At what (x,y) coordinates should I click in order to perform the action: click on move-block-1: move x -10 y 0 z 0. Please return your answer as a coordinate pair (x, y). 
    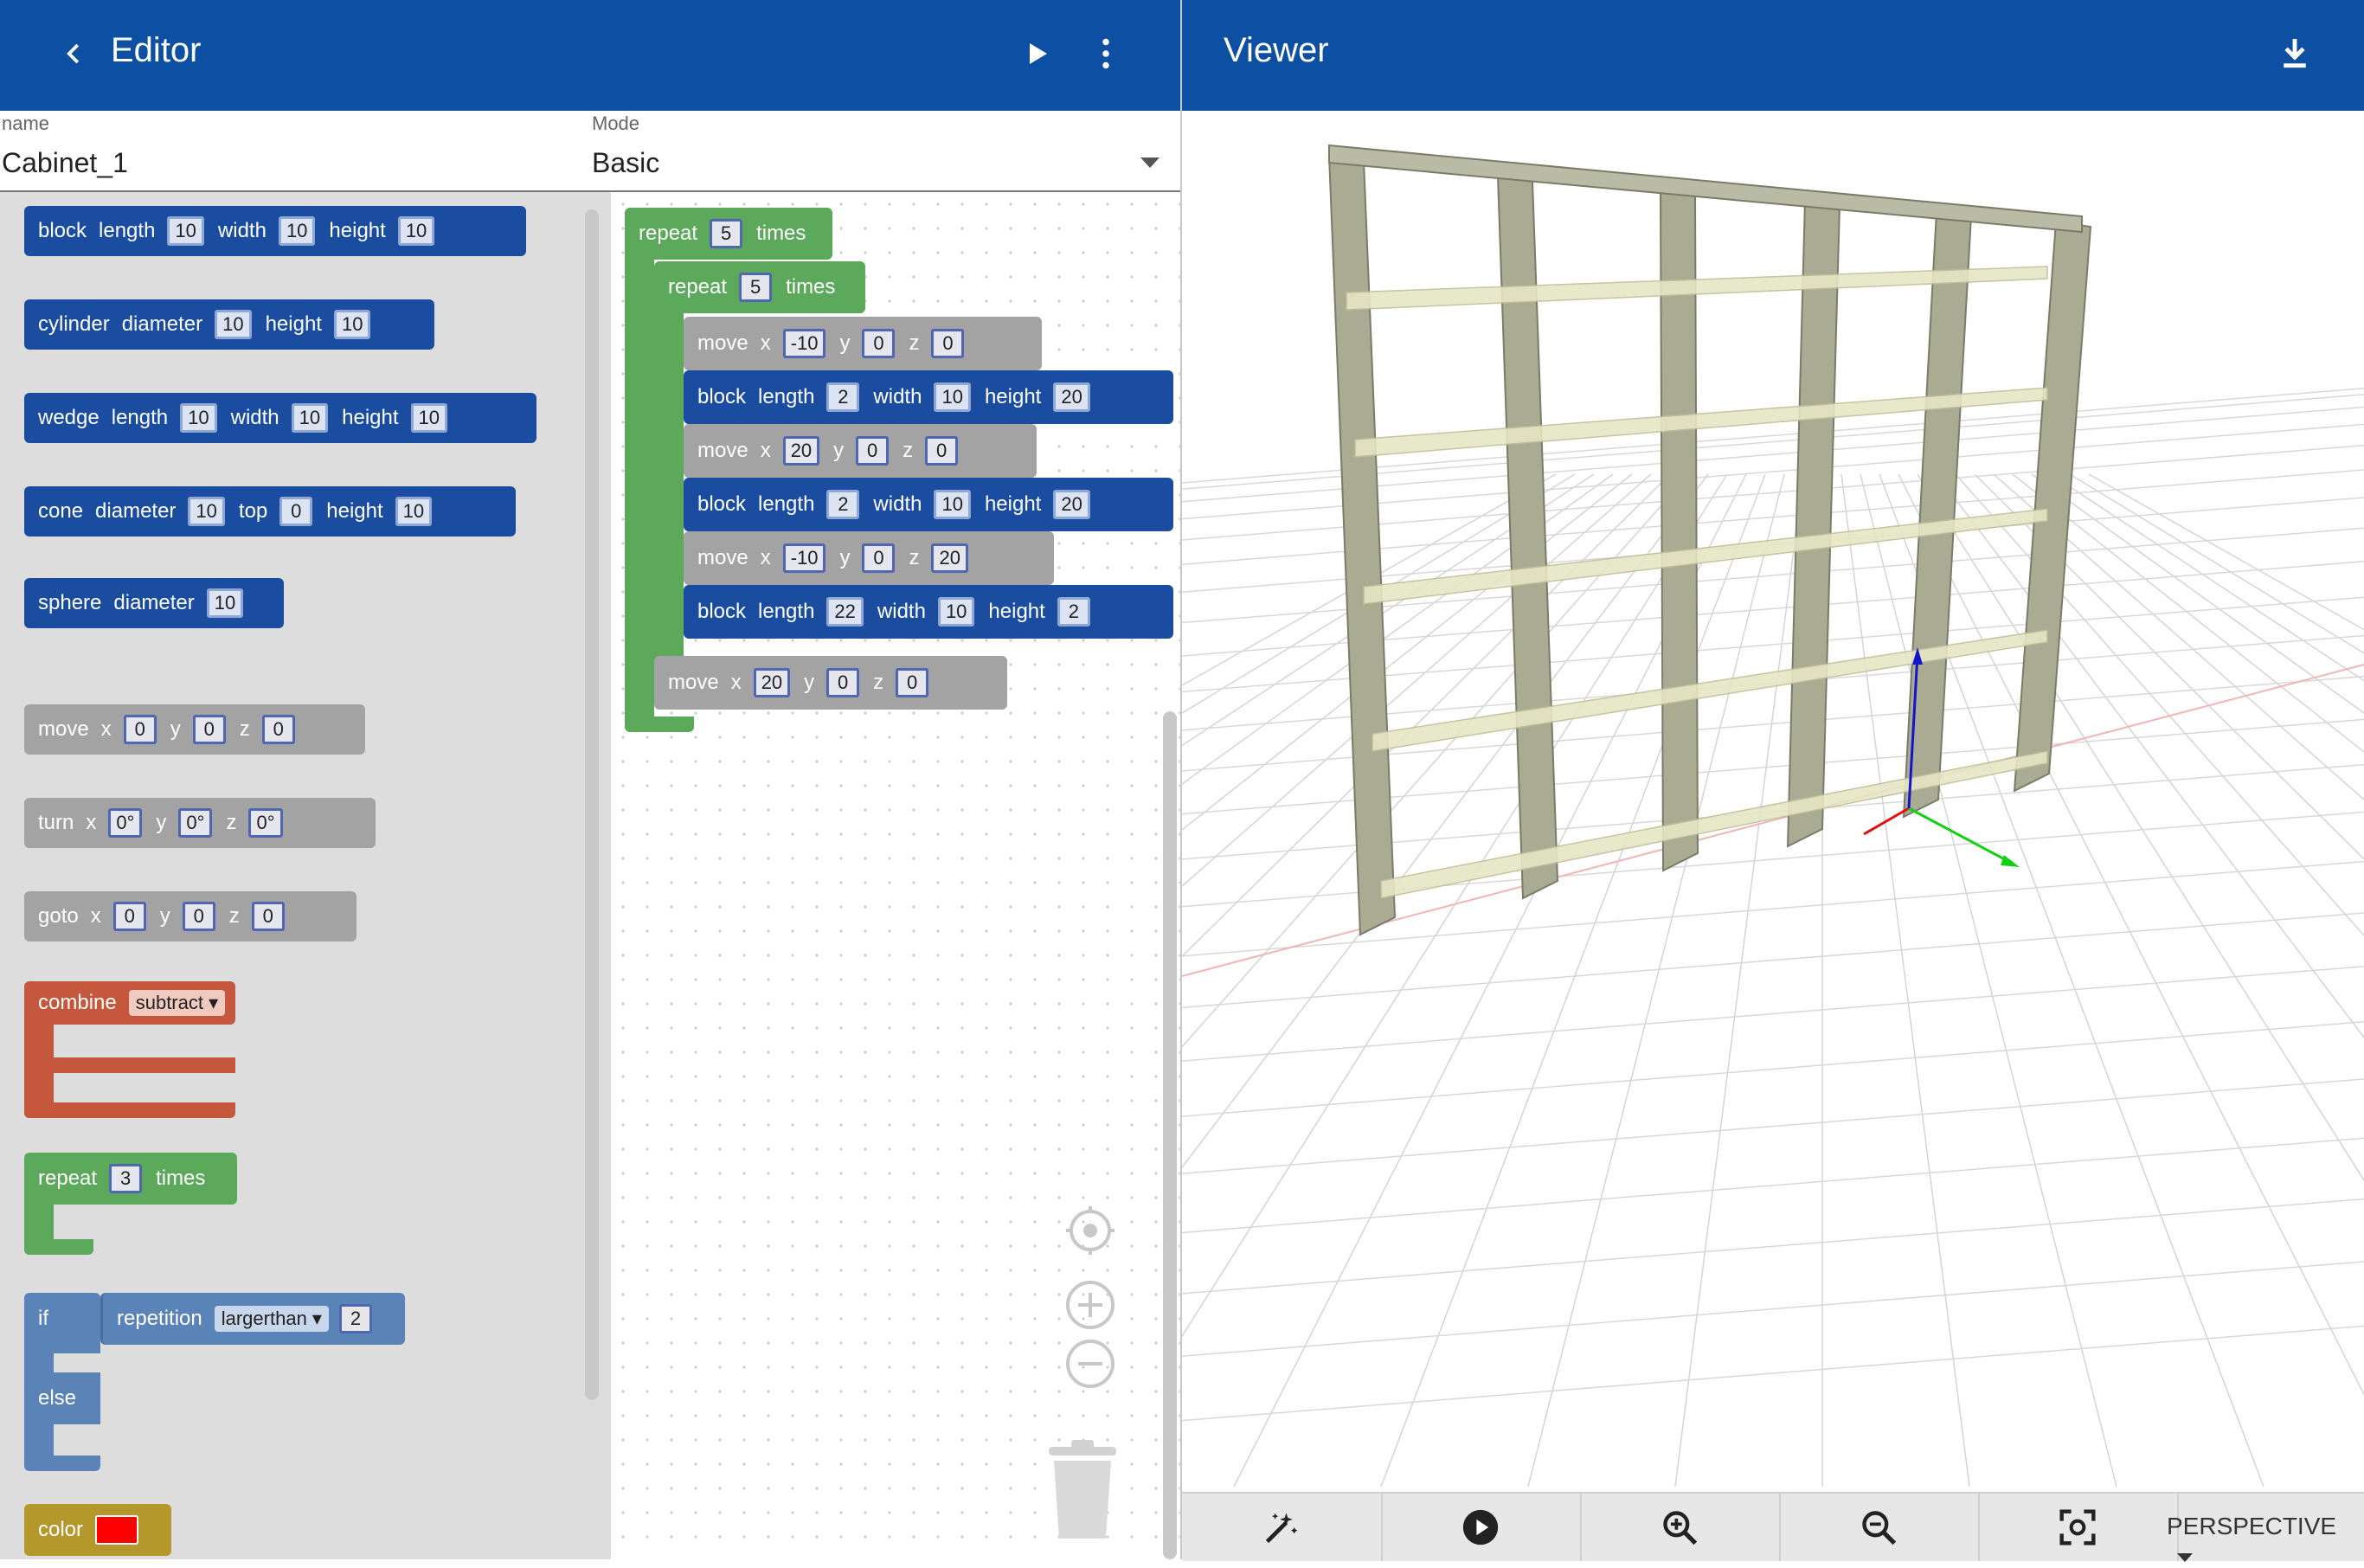
    Looking at the image, I should click on (863, 343).